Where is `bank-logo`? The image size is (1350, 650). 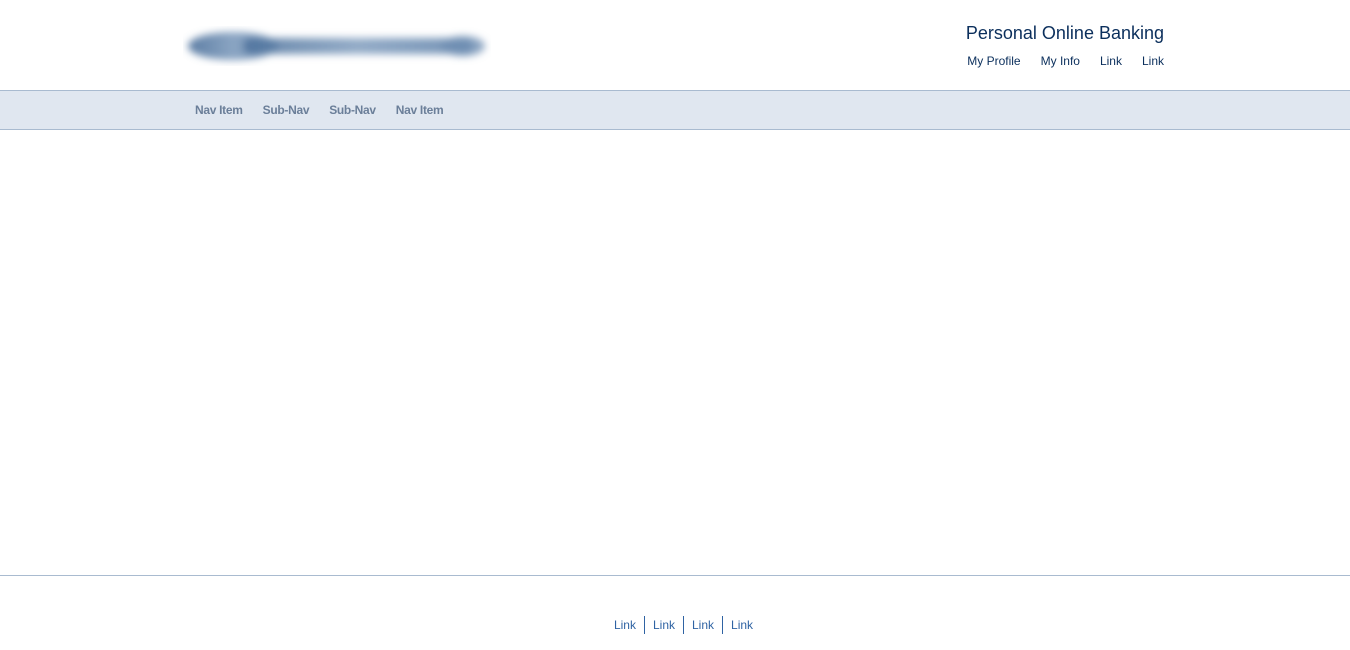 bank-logo is located at coordinates (337, 46).